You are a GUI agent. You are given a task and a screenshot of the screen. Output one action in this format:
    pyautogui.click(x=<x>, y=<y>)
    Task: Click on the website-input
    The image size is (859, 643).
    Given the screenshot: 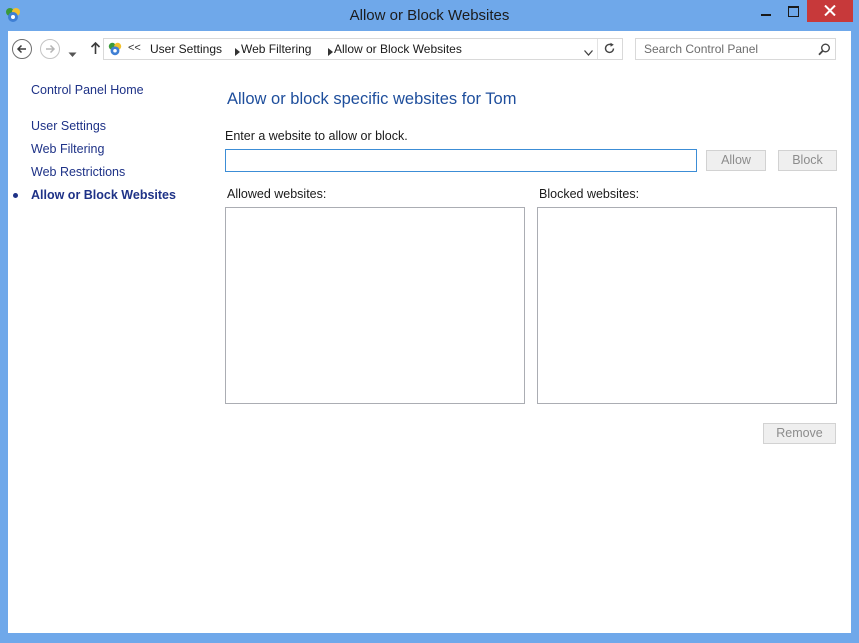 What is the action you would take?
    pyautogui.click(x=461, y=160)
    